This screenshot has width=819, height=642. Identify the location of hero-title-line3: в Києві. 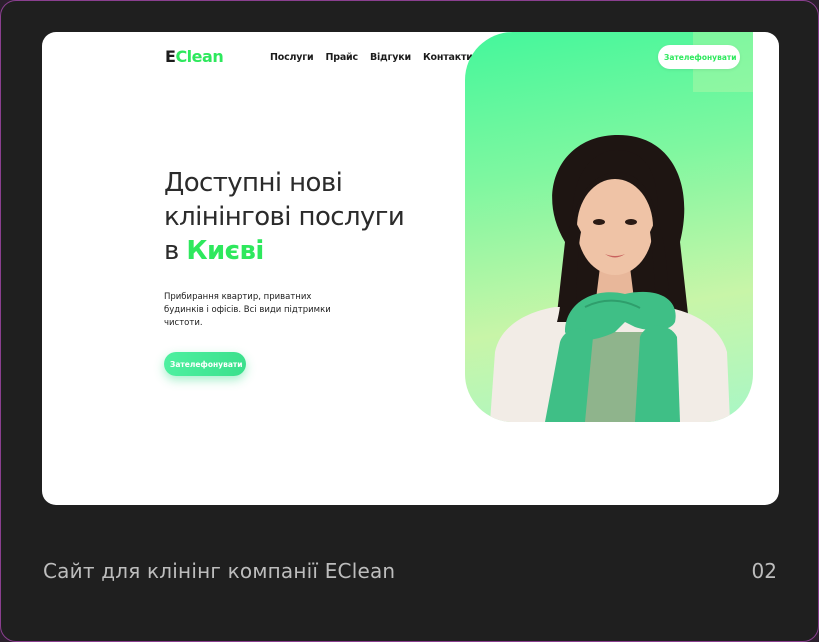
(304, 251).